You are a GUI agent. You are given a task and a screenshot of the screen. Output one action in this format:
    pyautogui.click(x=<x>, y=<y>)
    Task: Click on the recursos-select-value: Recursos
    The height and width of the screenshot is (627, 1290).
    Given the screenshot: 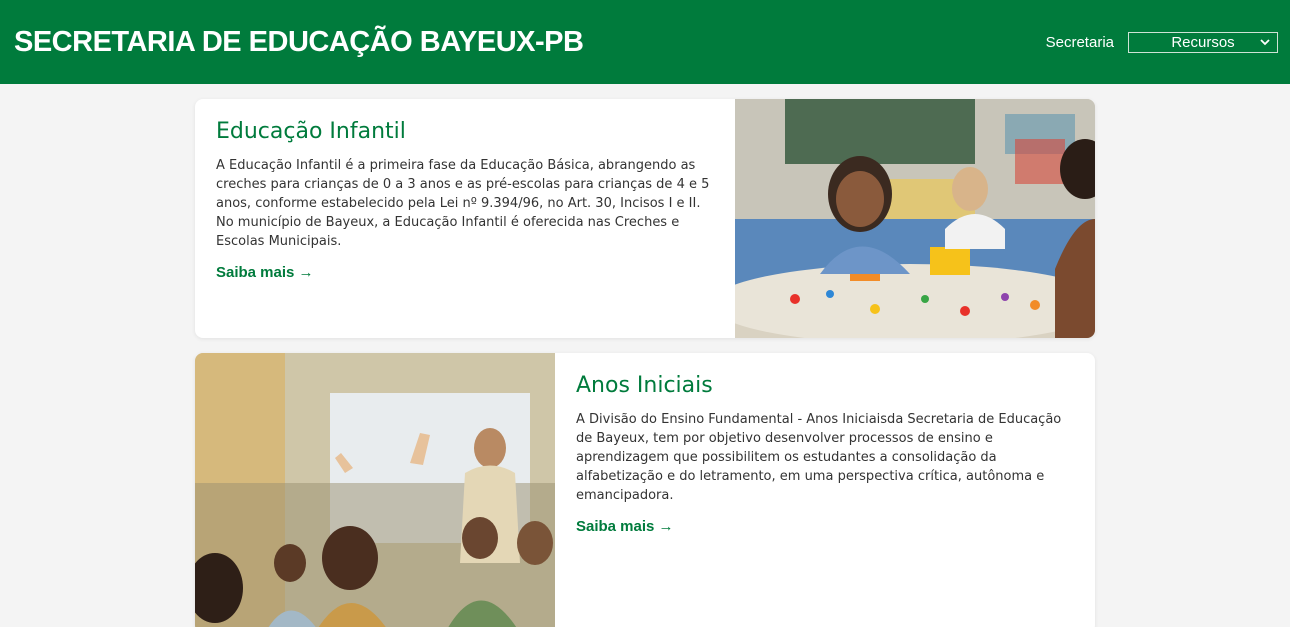 What is the action you would take?
    pyautogui.click(x=1203, y=42)
    